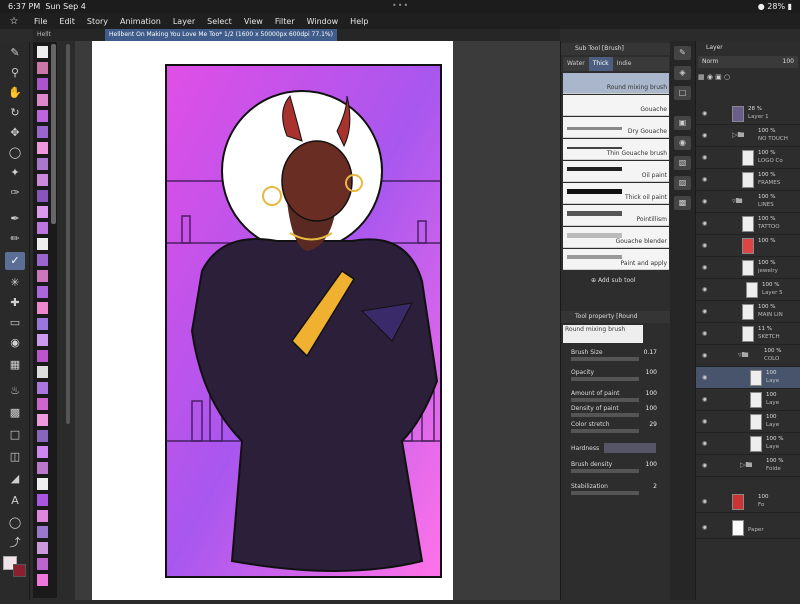 The height and width of the screenshot is (604, 800). I want to click on layer-folder-row: ◉ ▷🖿 100 % Folde, so click(748, 466).